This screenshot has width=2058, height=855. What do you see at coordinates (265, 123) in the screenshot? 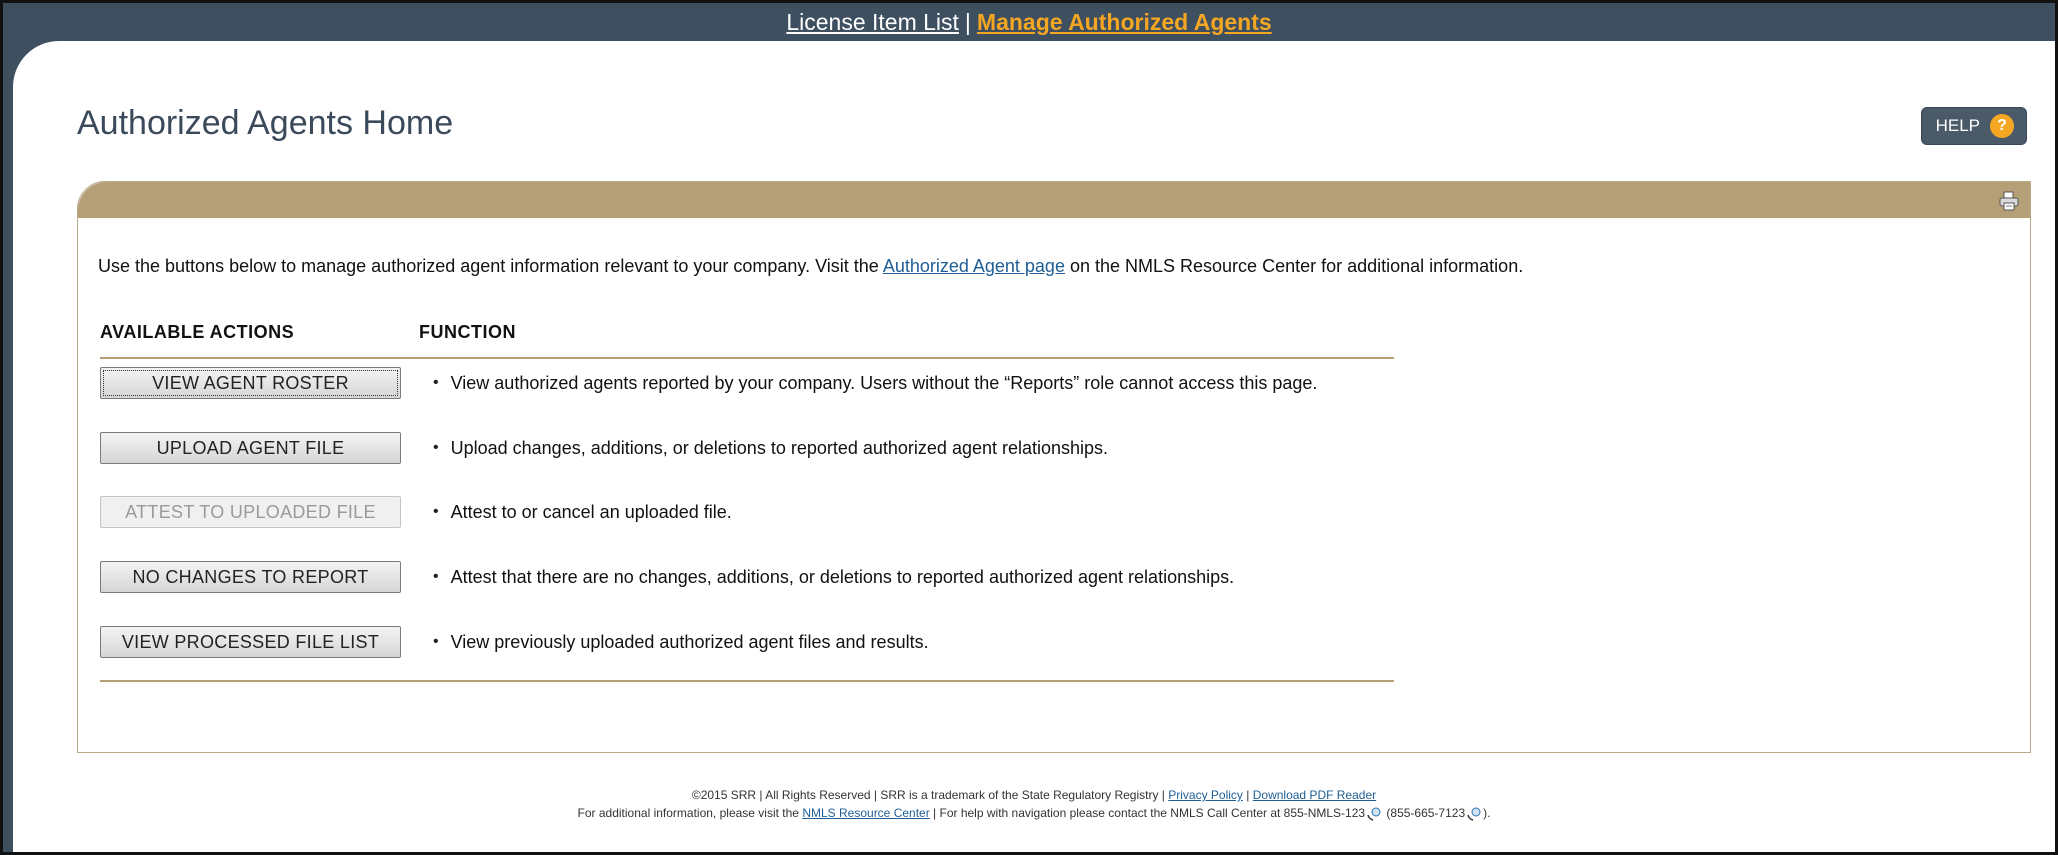
I see `page-title: Authorized Agents Home` at bounding box center [265, 123].